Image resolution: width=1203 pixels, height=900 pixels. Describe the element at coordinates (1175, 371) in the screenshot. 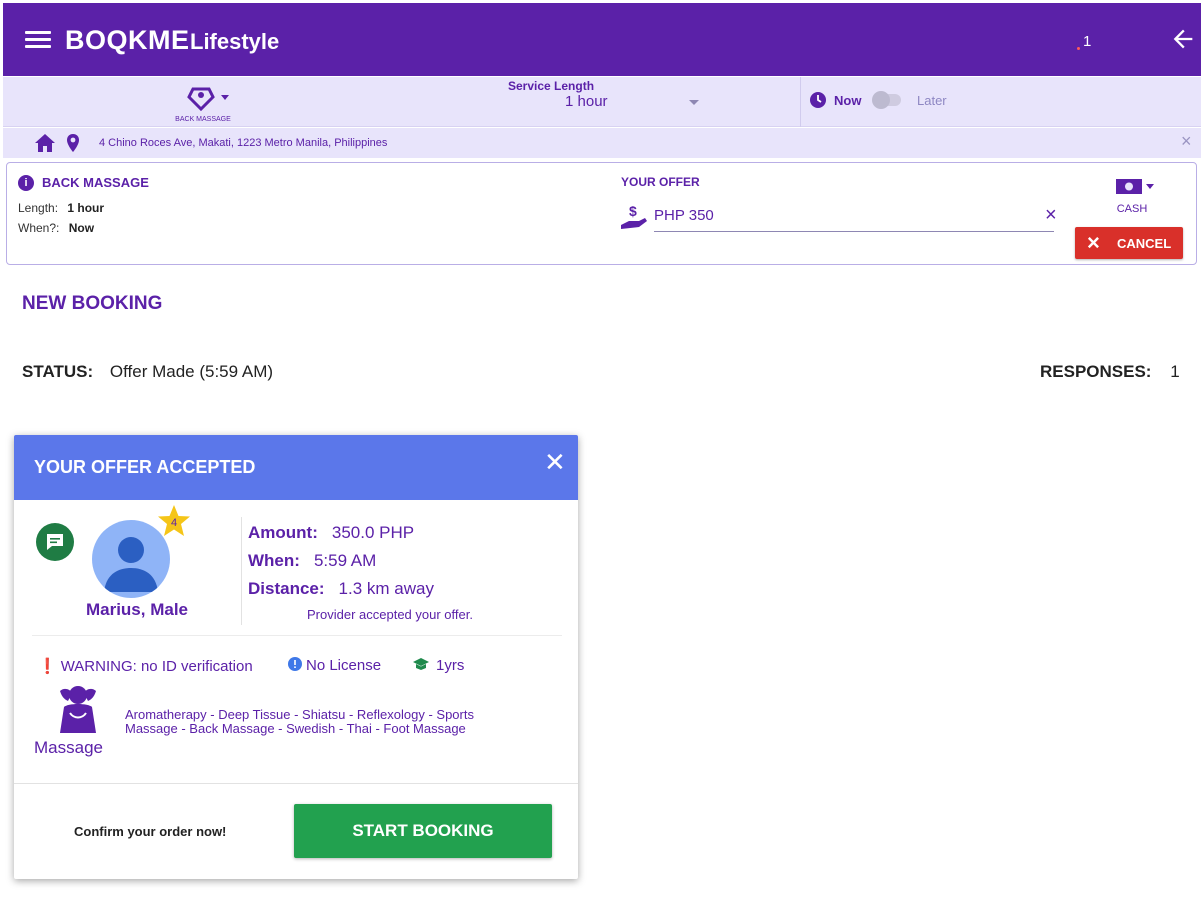

I see `responses-value: 1` at that location.